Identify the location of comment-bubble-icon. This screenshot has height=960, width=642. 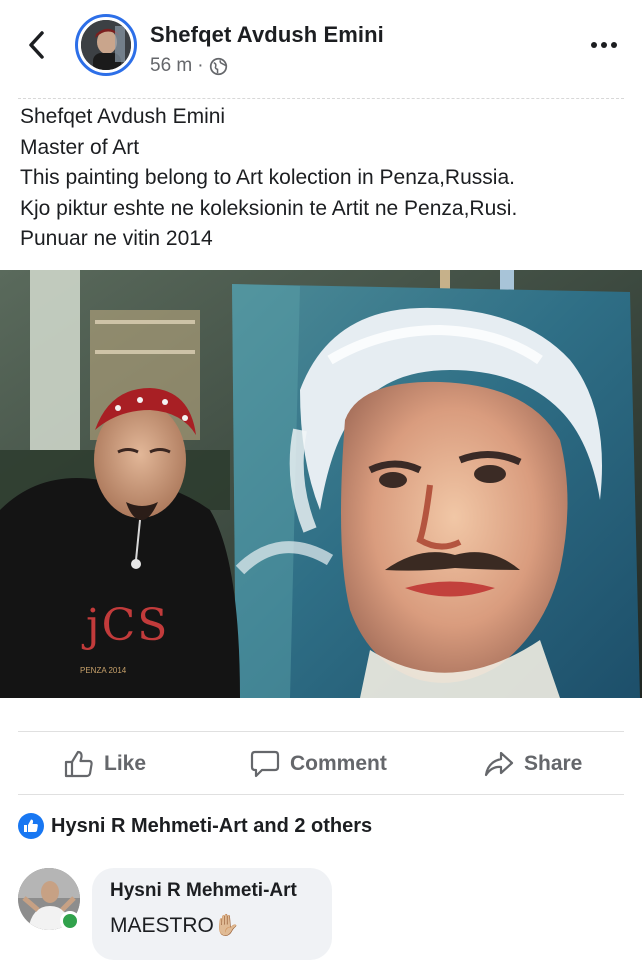
(265, 764).